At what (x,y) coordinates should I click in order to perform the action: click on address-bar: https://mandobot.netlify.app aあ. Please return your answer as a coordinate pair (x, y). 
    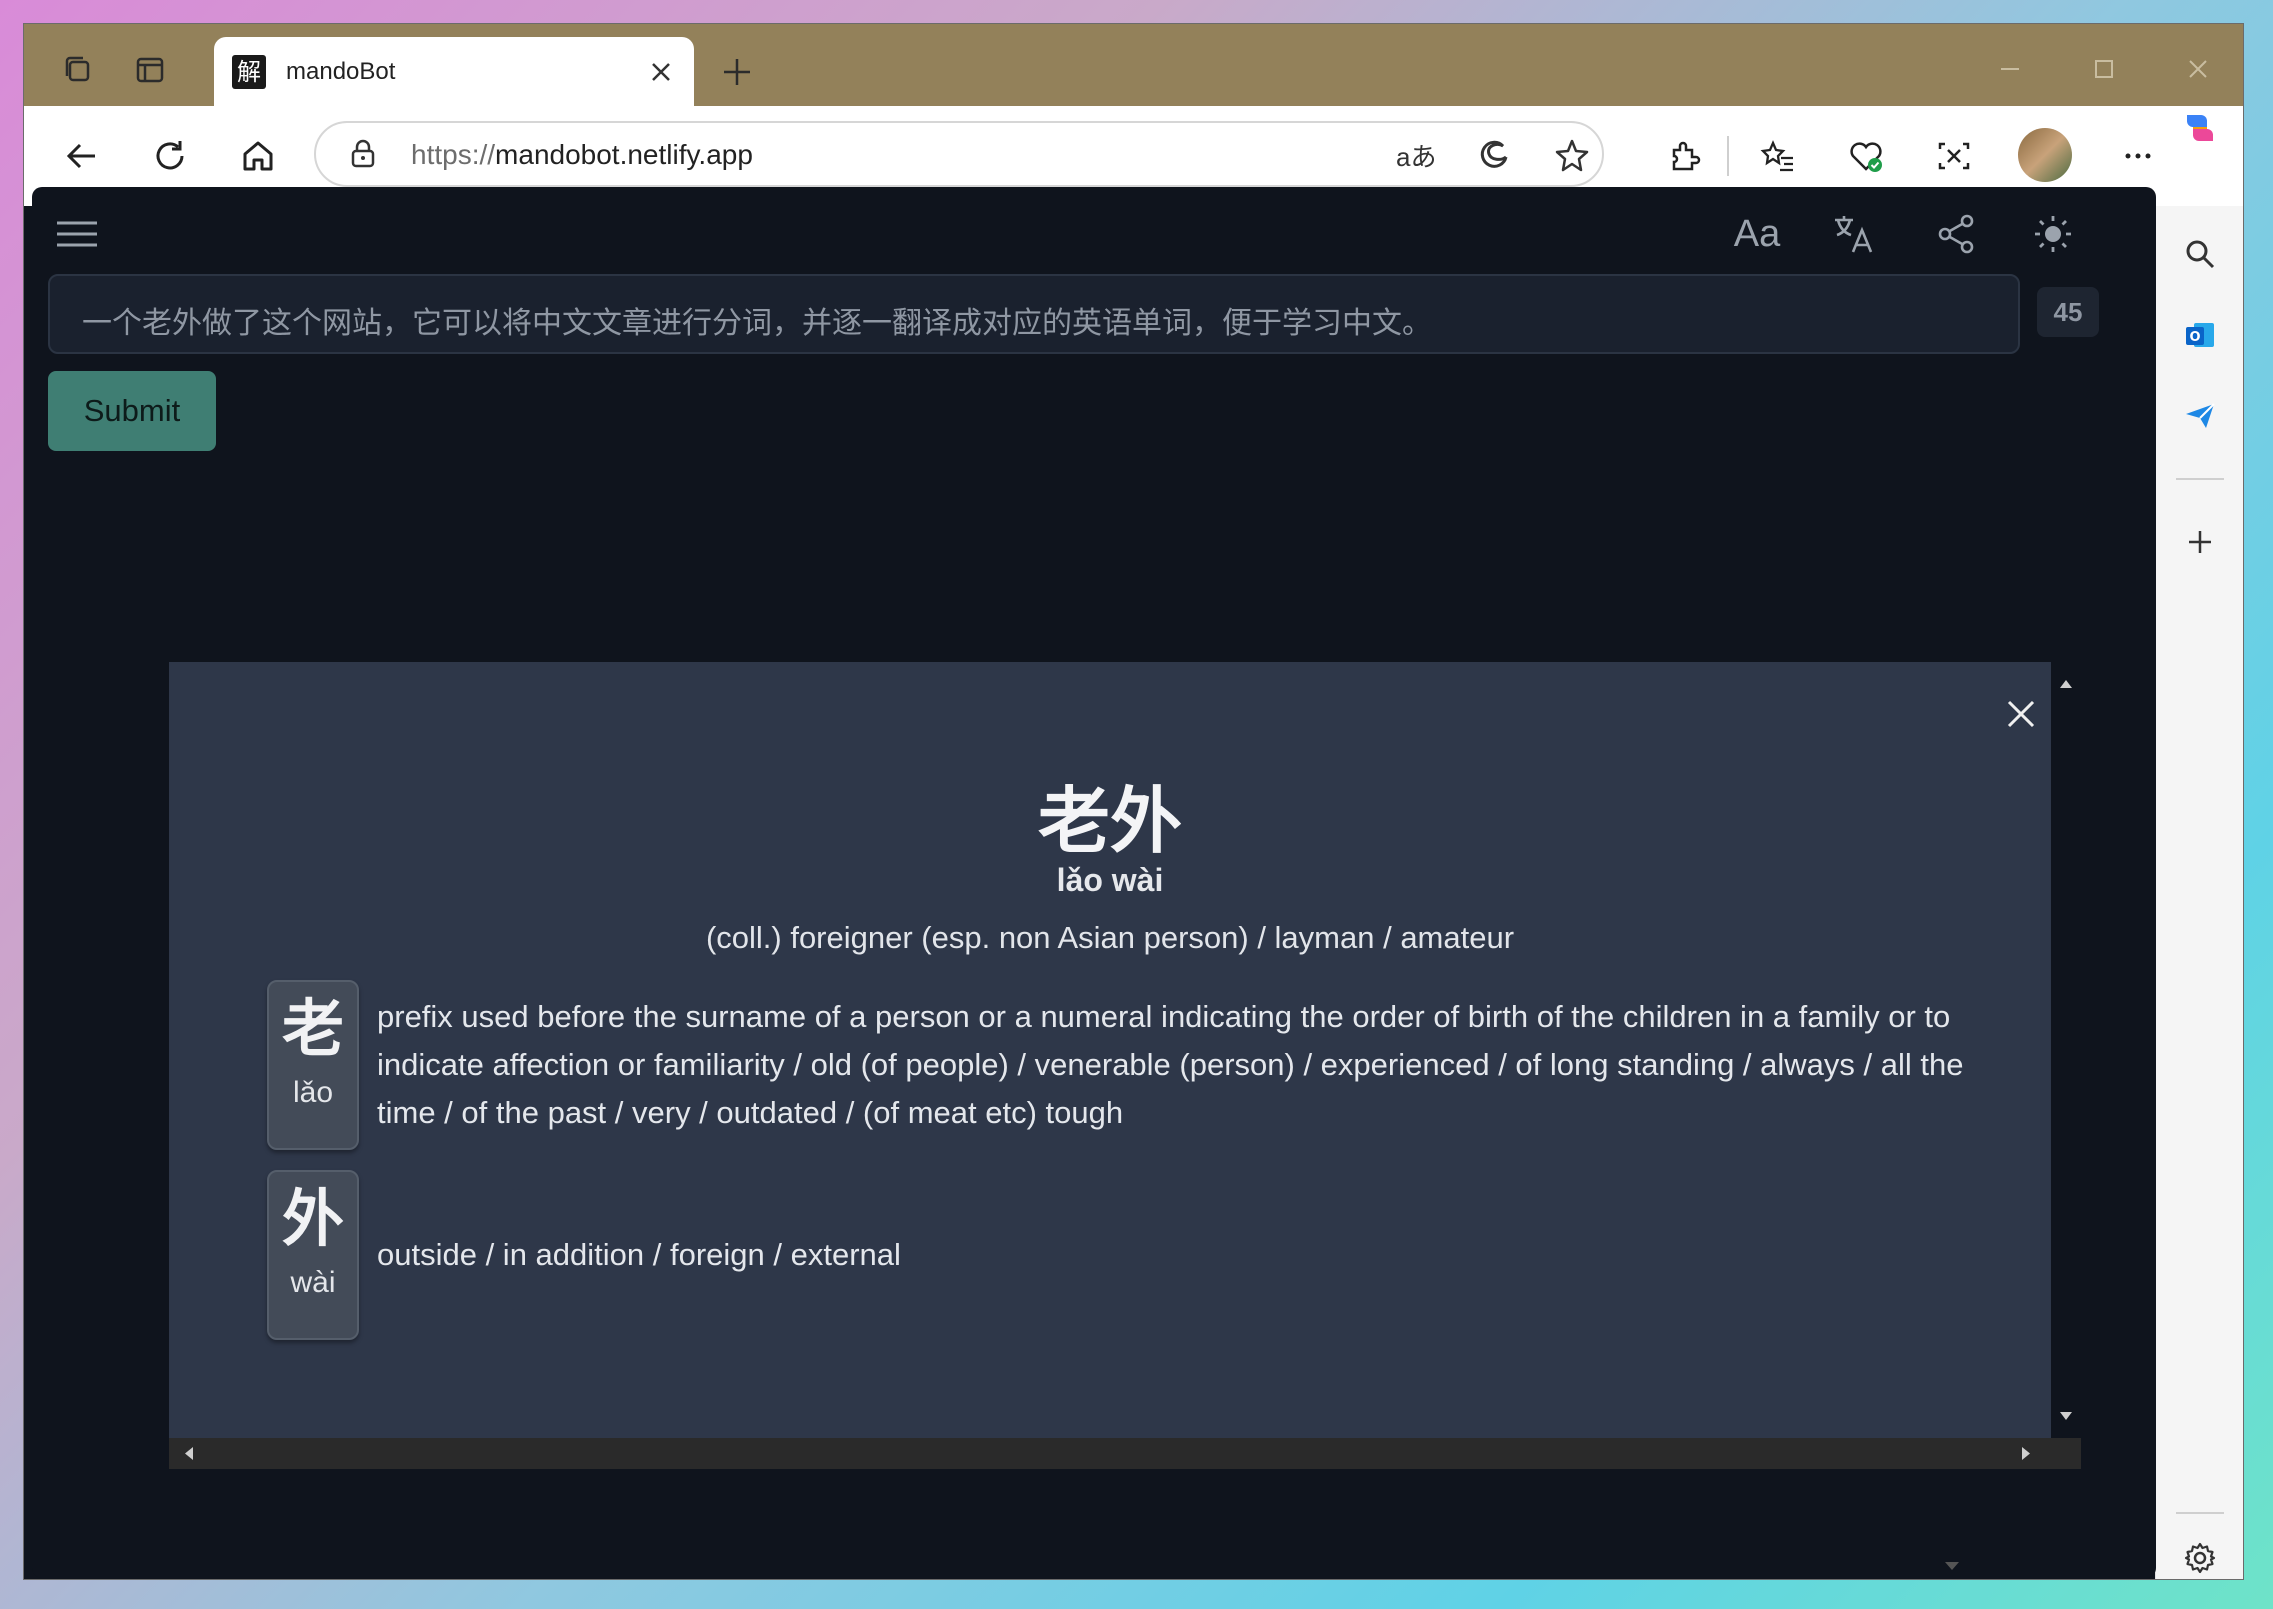
    Looking at the image, I should click on (959, 154).